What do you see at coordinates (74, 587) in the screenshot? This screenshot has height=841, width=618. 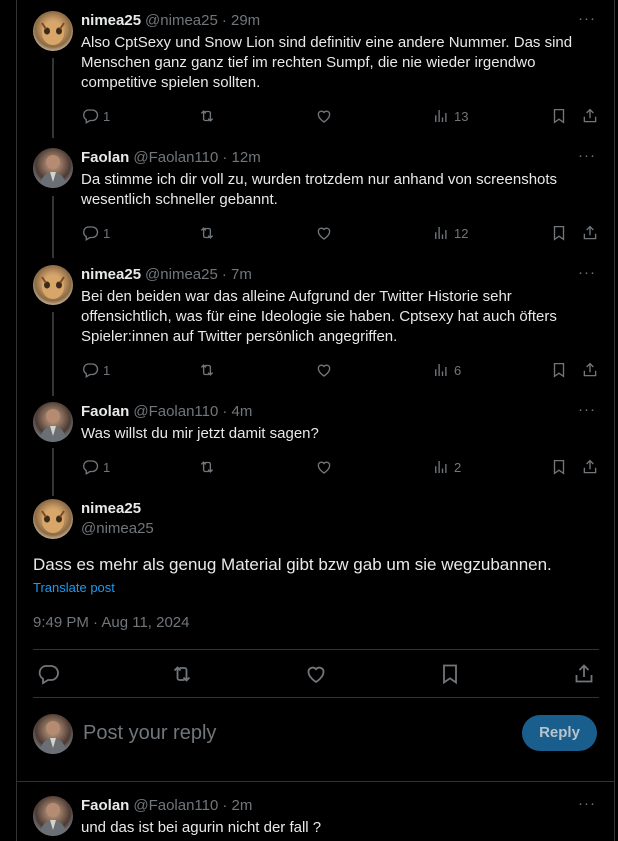 I see `translate-link: Translate post` at bounding box center [74, 587].